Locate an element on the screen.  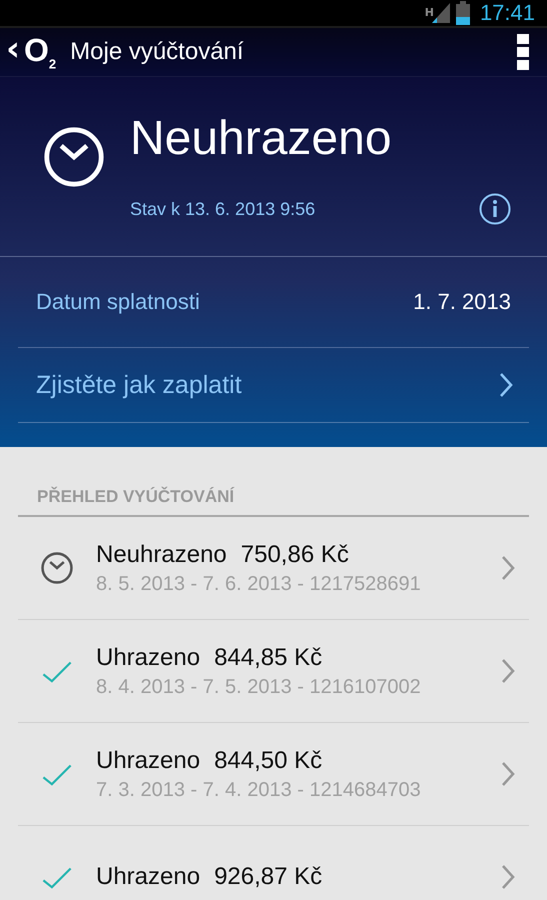
network-type: H is located at coordinates (429, 12).